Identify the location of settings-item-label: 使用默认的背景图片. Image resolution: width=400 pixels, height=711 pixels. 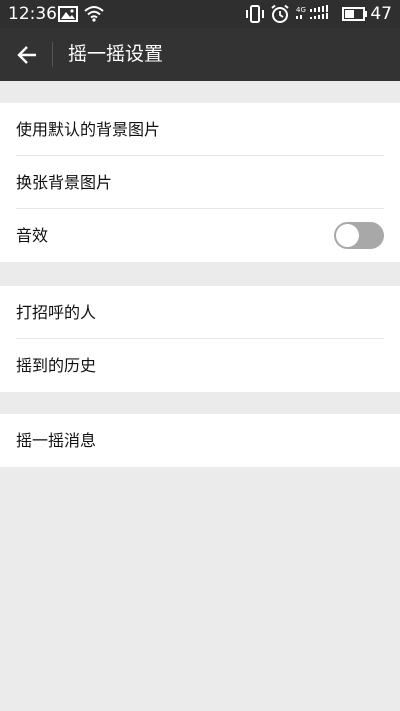
(88, 129).